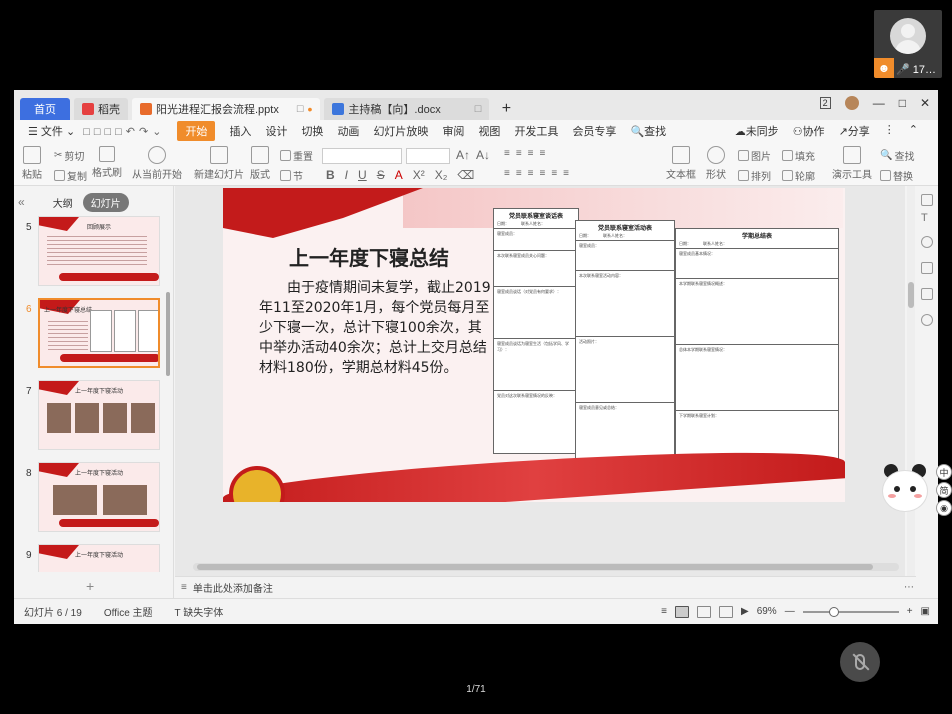 The image size is (952, 714). I want to click on font-name-dropdown, so click(362, 156).